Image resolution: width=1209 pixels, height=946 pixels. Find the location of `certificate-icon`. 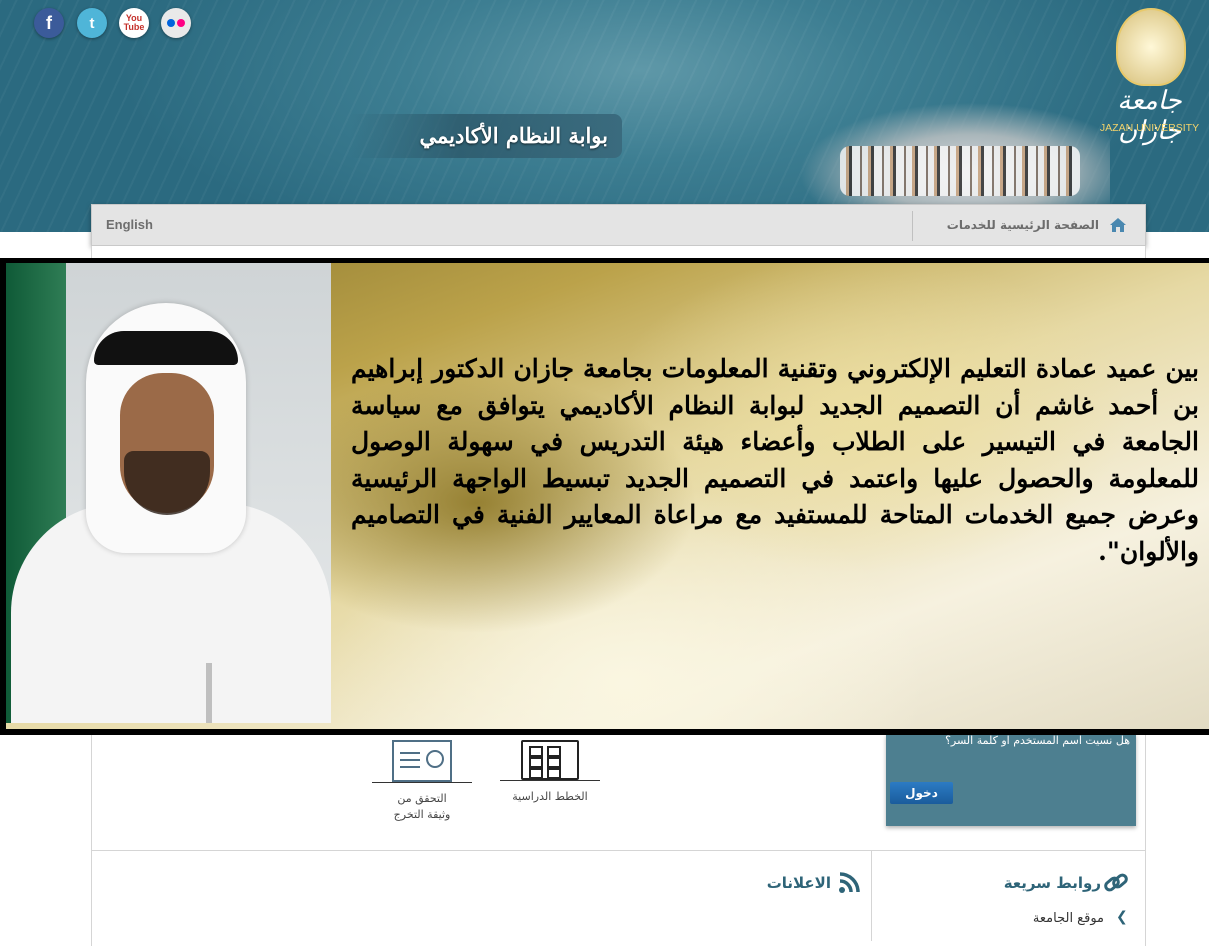

certificate-icon is located at coordinates (422, 761).